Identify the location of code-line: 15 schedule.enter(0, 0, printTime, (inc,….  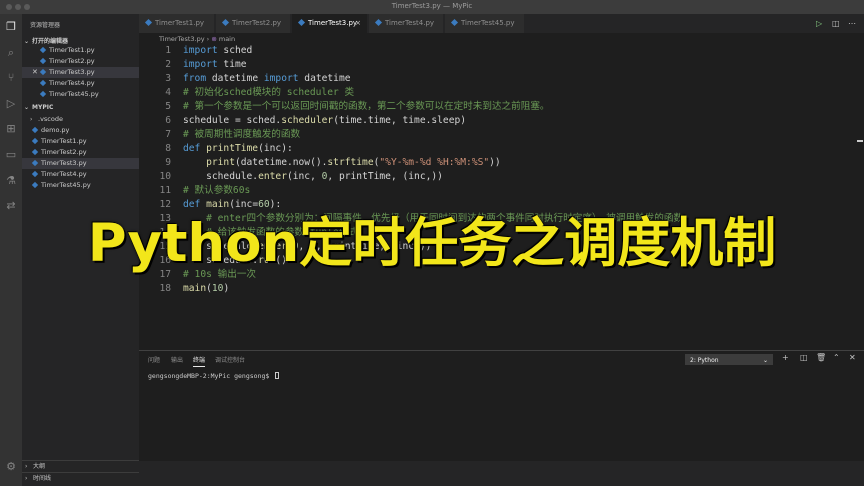
(295, 246).